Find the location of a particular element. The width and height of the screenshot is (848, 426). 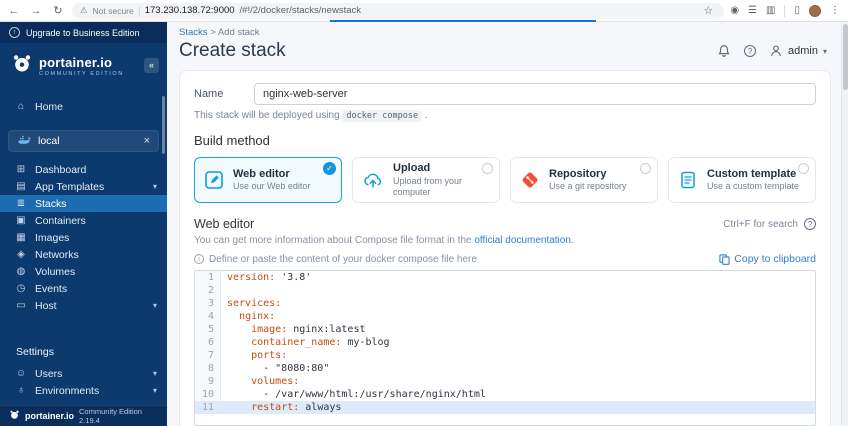

stack-name-input is located at coordinates (535, 94).